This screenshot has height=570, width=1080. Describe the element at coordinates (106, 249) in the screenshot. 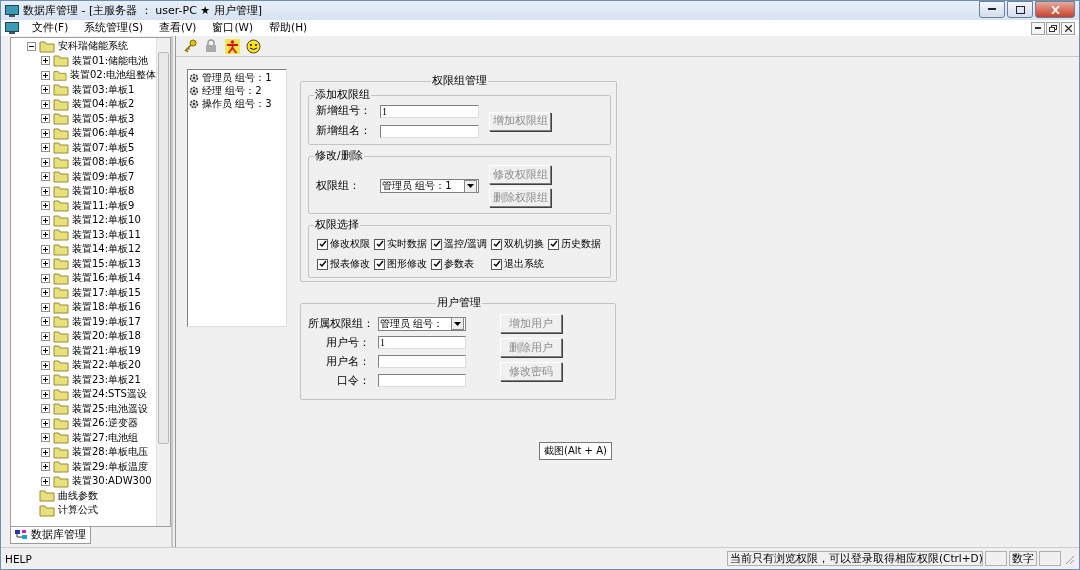

I see `tree-item: 装置14:单板12` at that location.